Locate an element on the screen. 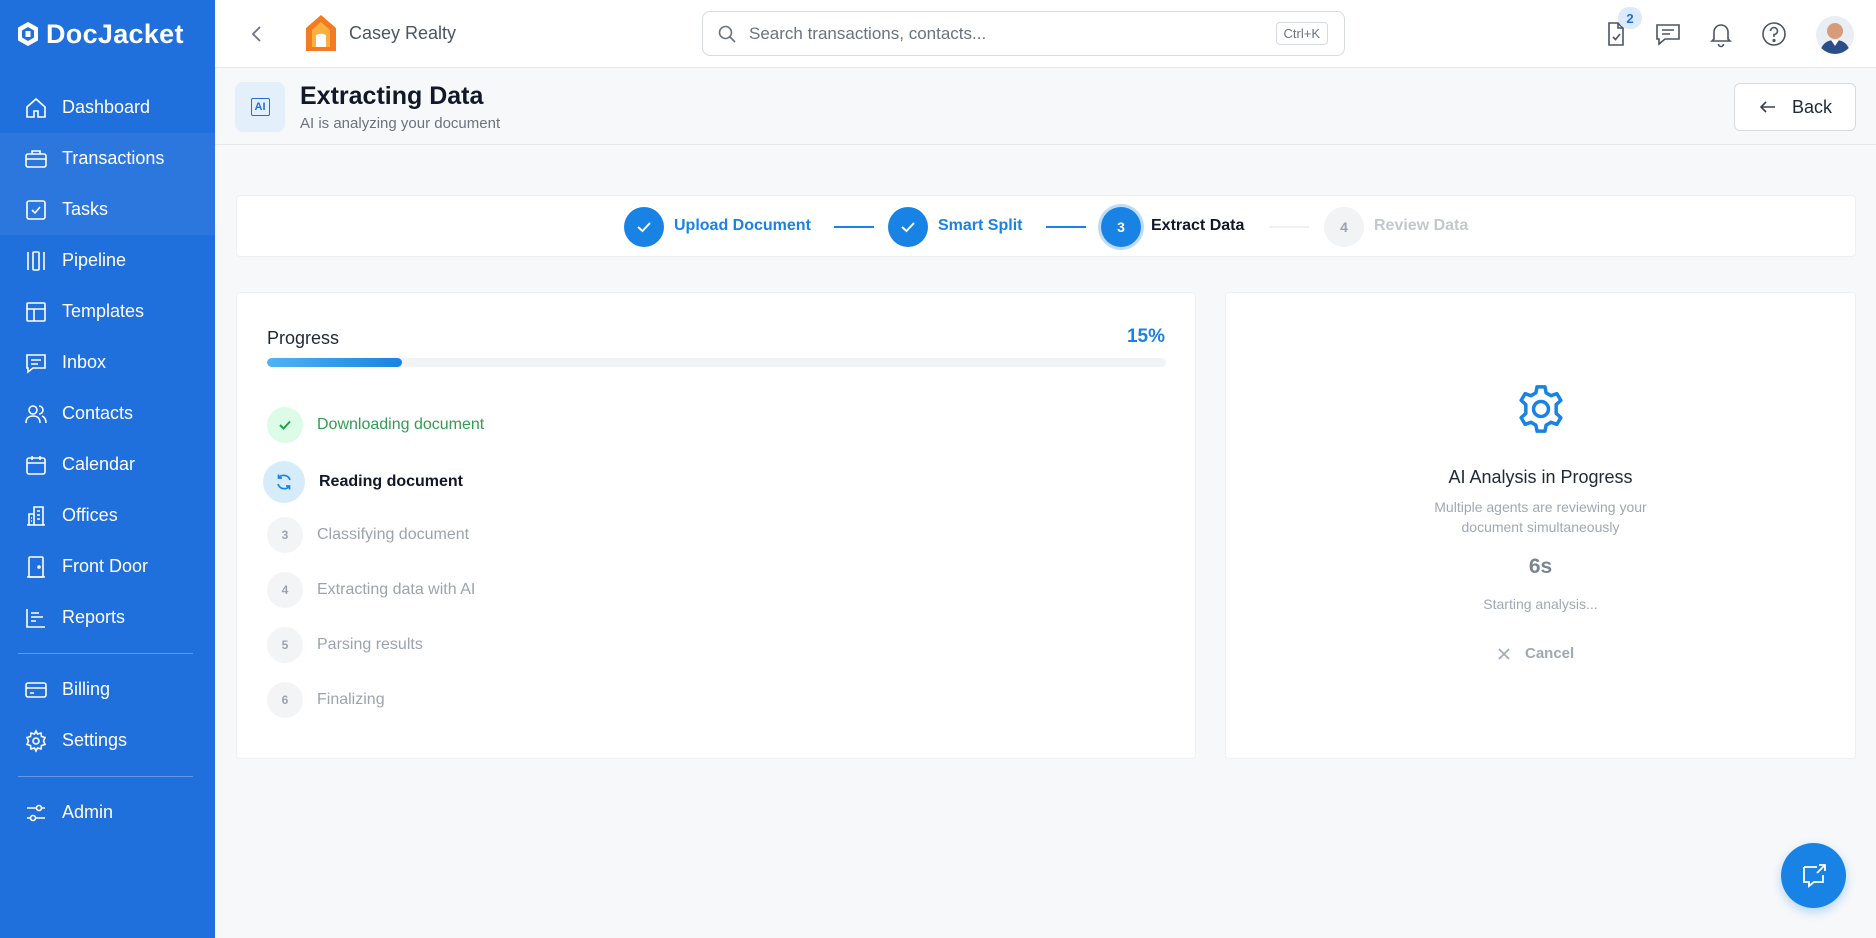 Image resolution: width=1876 pixels, height=938 pixels. sidebar-item-tasks: Tasks is located at coordinates (107, 209).